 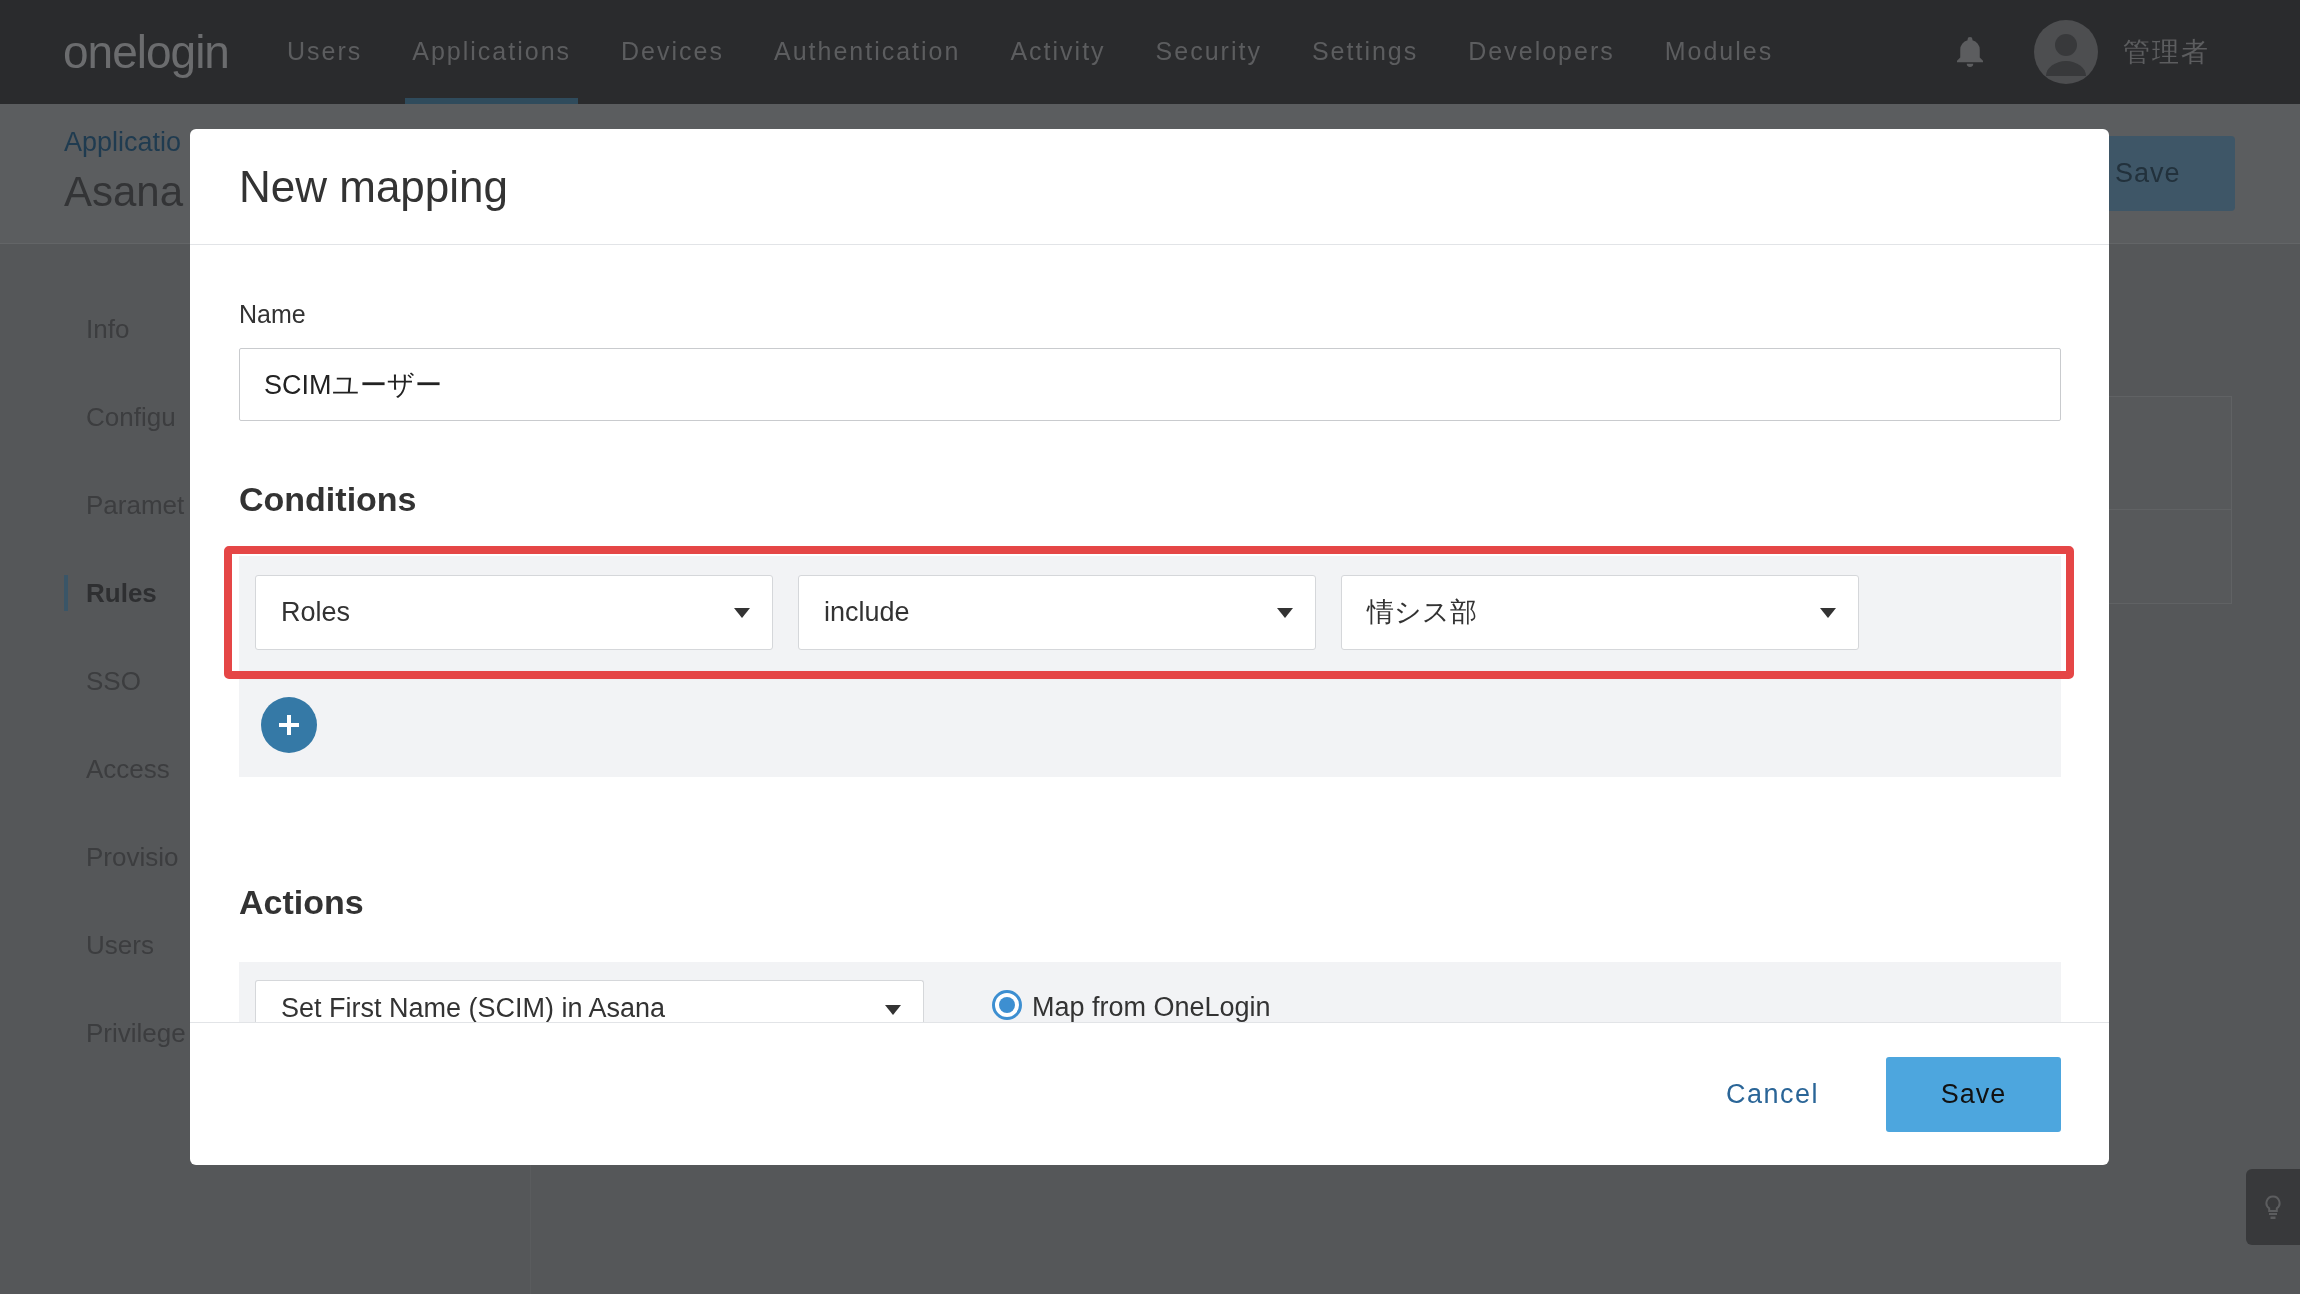 I want to click on name-field: SCIMユーザー, so click(x=1150, y=384).